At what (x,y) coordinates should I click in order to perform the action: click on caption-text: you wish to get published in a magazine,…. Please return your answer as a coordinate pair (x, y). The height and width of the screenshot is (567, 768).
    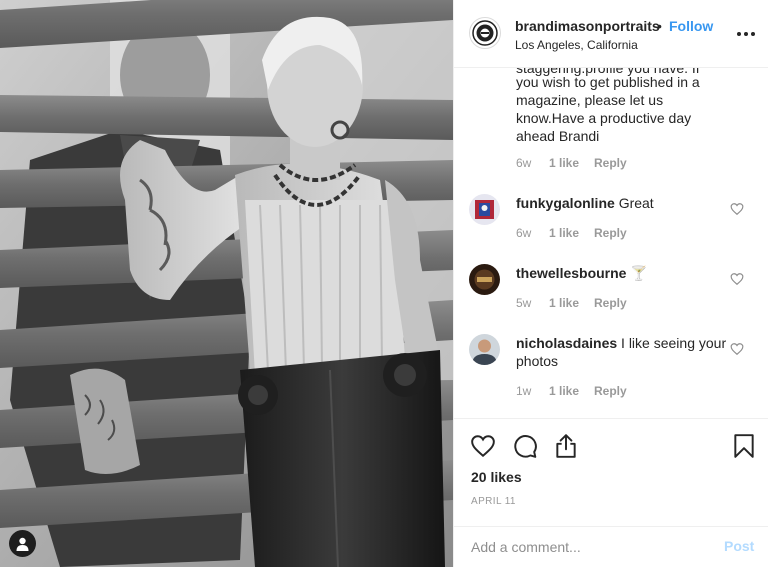
    Looking at the image, I should click on (608, 109).